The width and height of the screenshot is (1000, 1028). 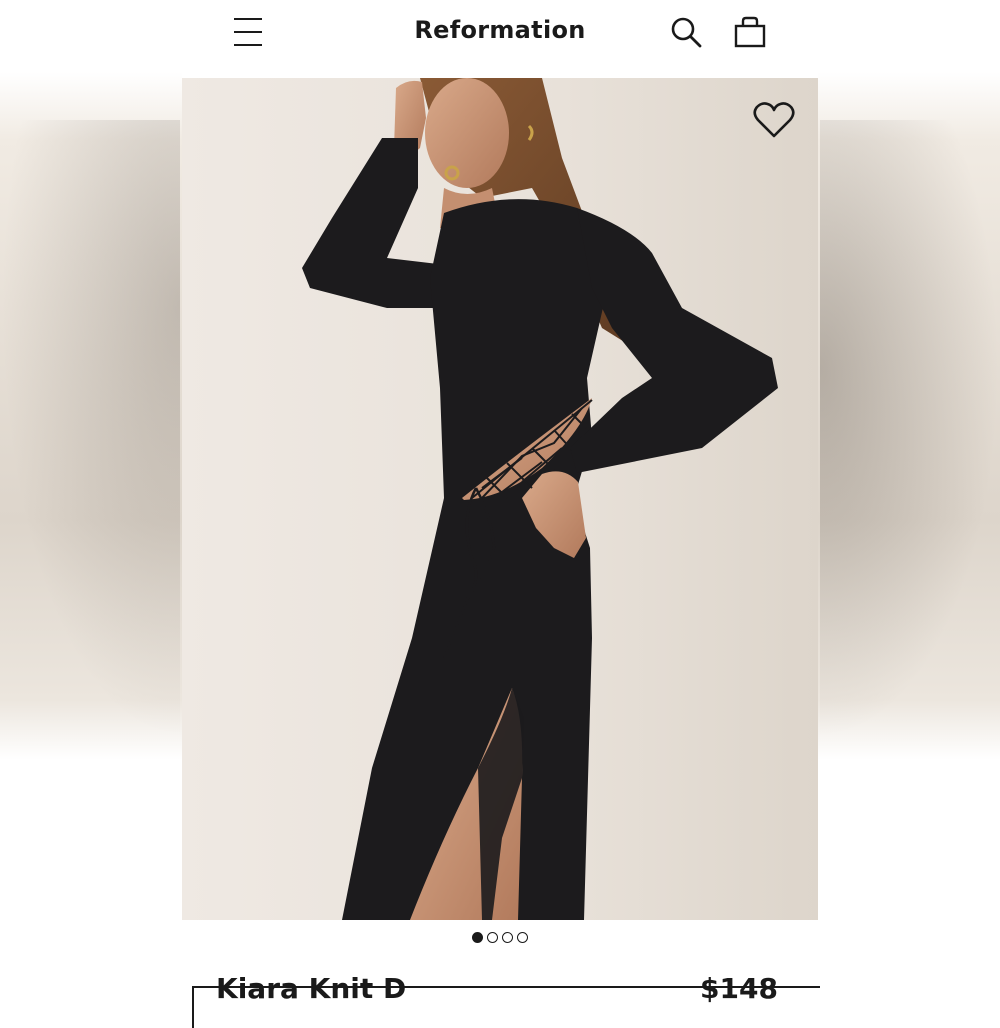 I want to click on shopping-bag-icon, so click(x=750, y=32).